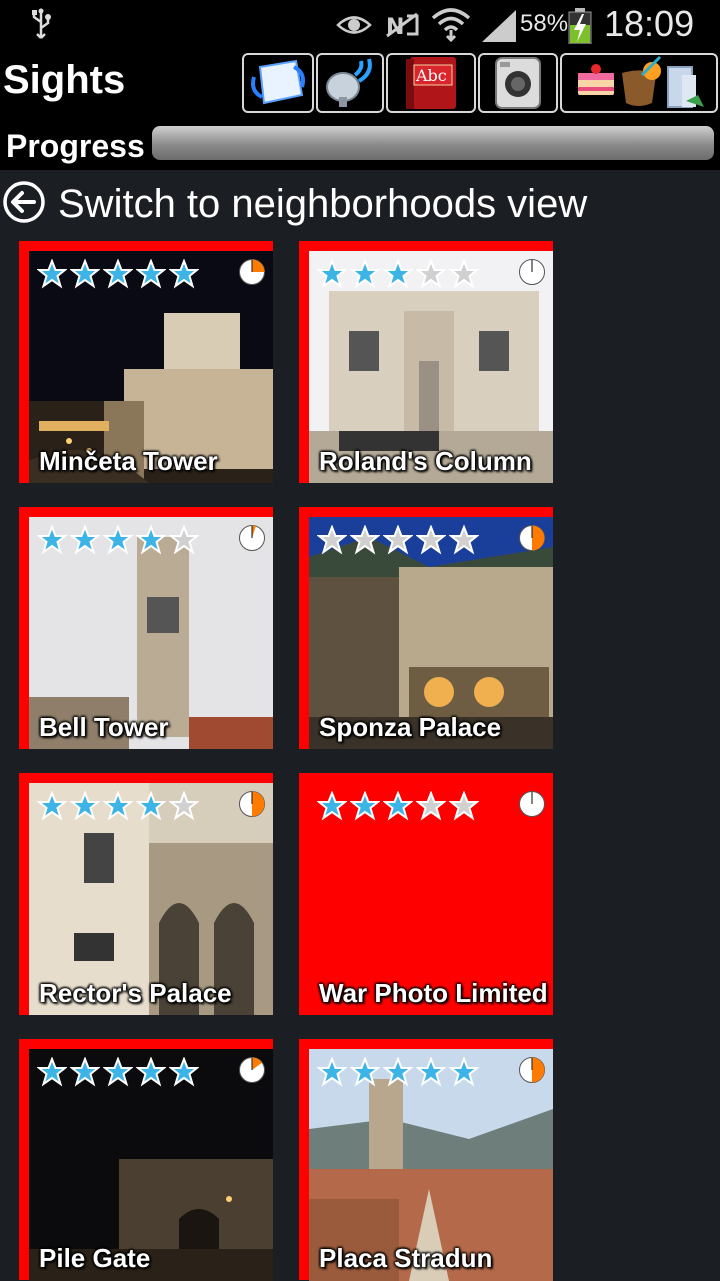  Describe the element at coordinates (135, 993) in the screenshot. I see `sight-name: Rector's Palace` at that location.